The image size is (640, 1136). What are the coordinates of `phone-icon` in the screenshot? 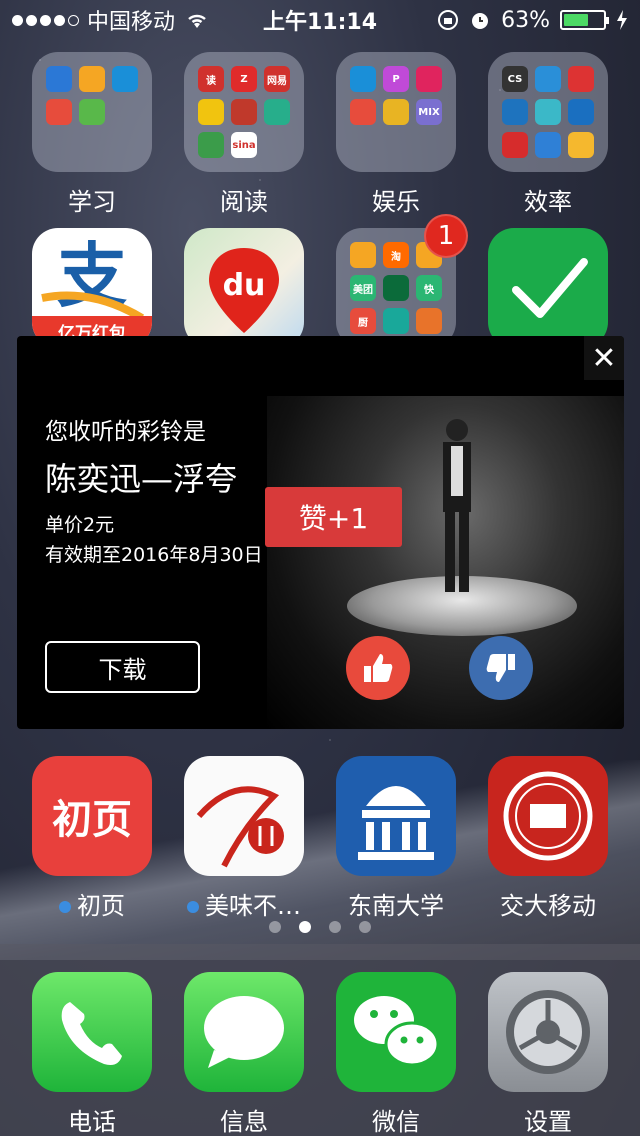 It's located at (92, 1032).